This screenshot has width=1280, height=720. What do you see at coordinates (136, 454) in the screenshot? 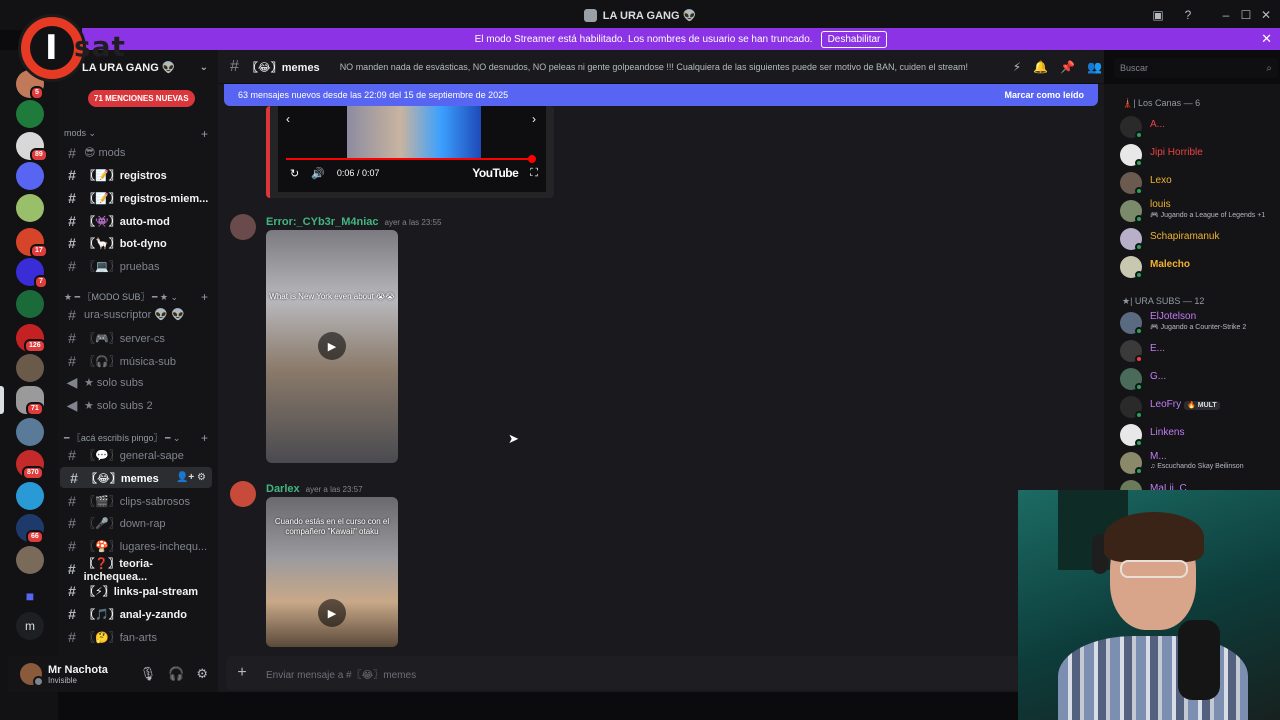
I see `channel-general-sape: # 〖💬〗general-sape` at bounding box center [136, 454].